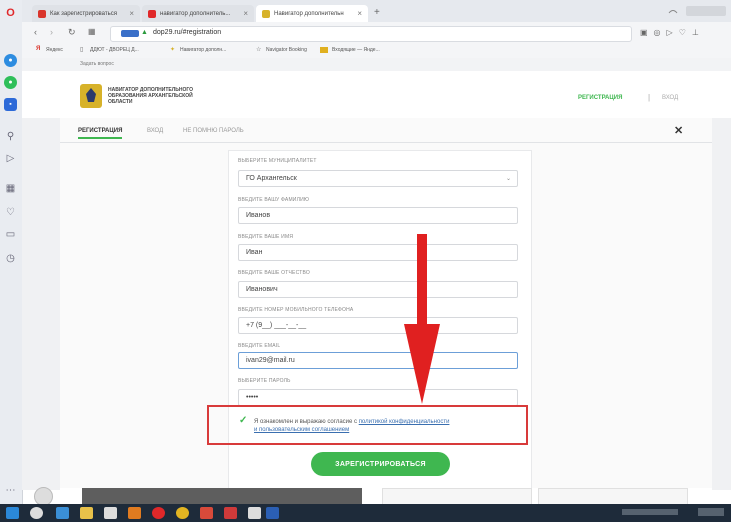  What do you see at coordinates (277, 161) in the screenshot?
I see `municipality-label: ВЫБЕРИТЕ МУНИЦИПАЛИТЕТ` at bounding box center [277, 161].